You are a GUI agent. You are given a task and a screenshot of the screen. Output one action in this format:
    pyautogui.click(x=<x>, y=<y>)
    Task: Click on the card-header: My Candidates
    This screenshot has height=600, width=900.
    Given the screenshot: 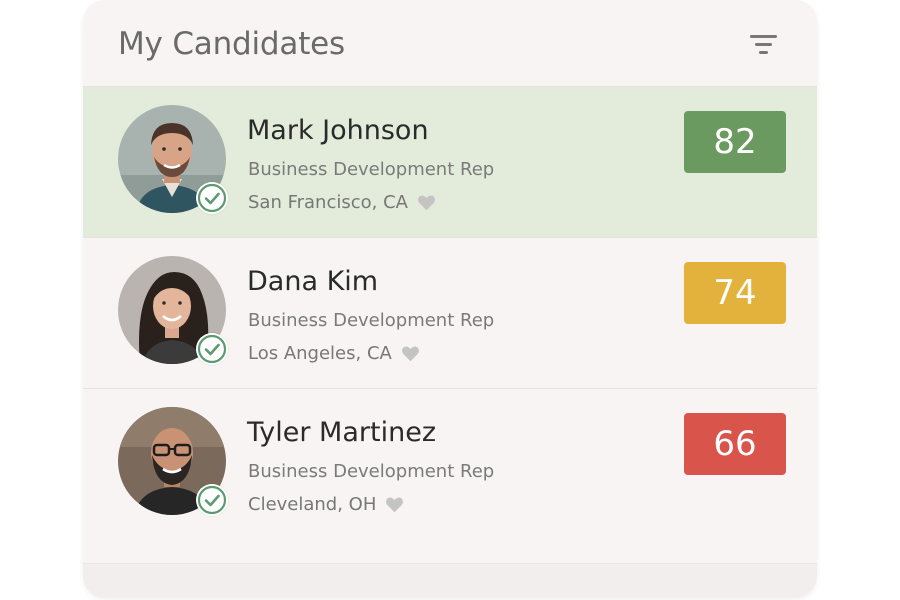 What is the action you would take?
    pyautogui.click(x=450, y=43)
    